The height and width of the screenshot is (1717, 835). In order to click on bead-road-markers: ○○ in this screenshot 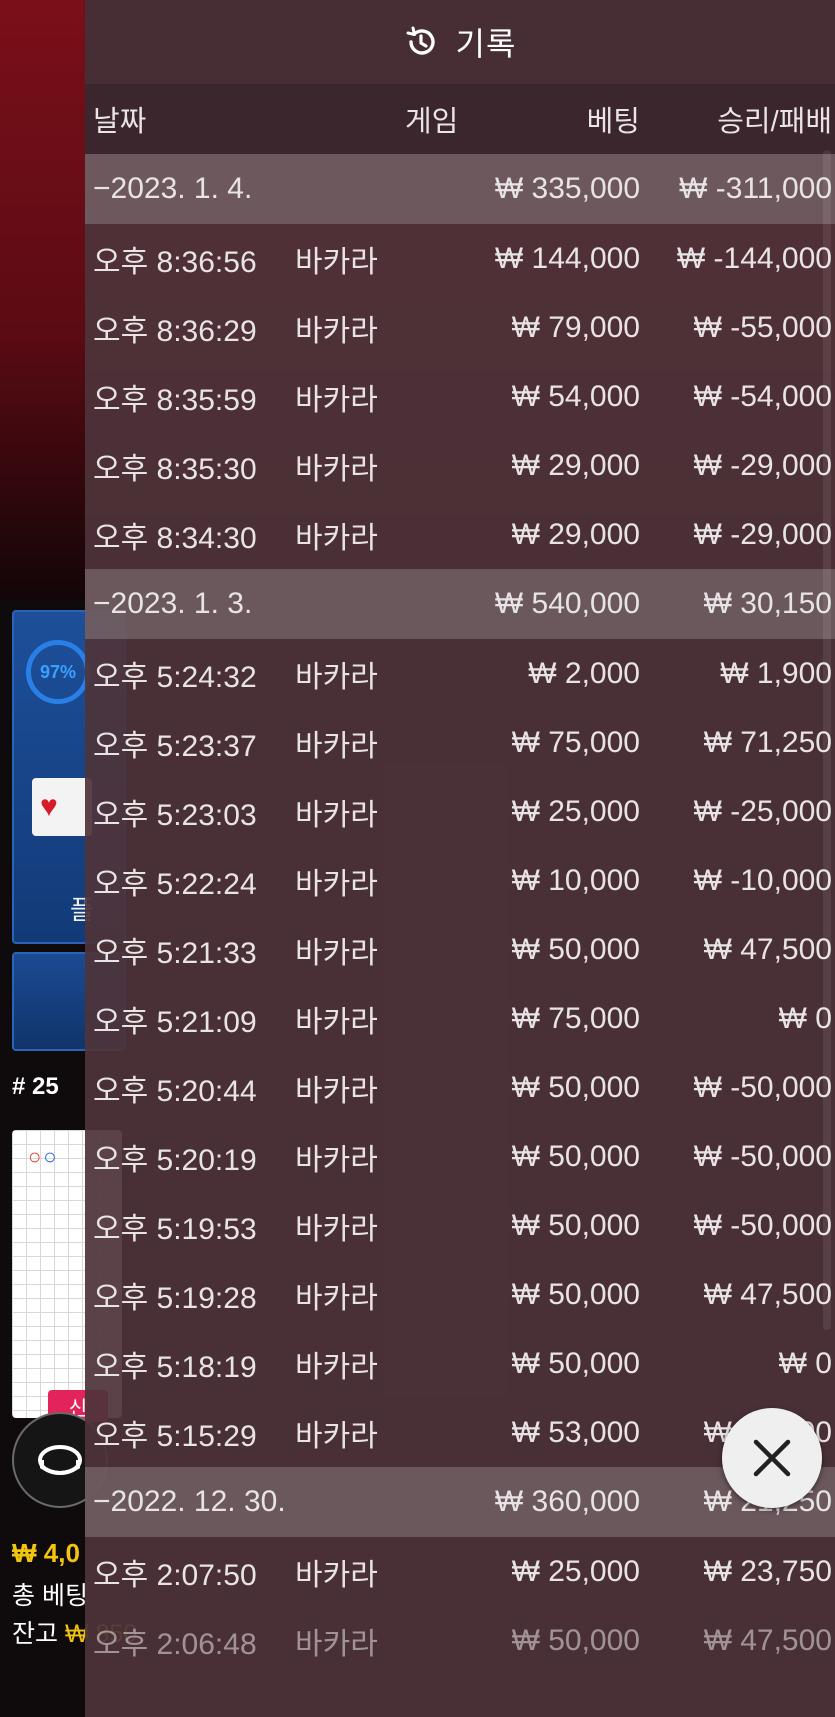, I will do `click(43, 1156)`.